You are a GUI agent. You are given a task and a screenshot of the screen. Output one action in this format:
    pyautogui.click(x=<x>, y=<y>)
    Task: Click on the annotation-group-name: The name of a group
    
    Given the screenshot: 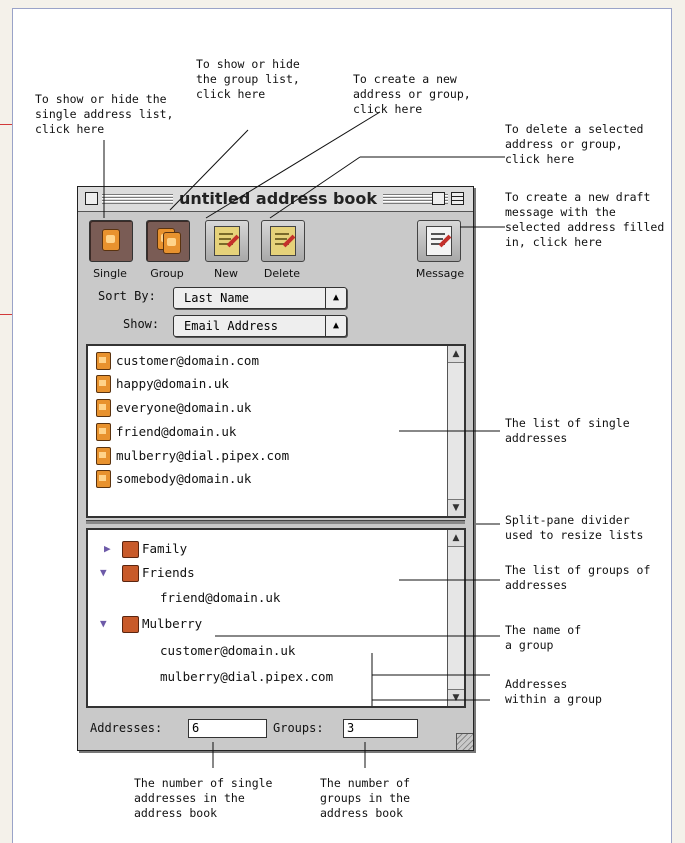 What is the action you would take?
    pyautogui.click(x=543, y=637)
    